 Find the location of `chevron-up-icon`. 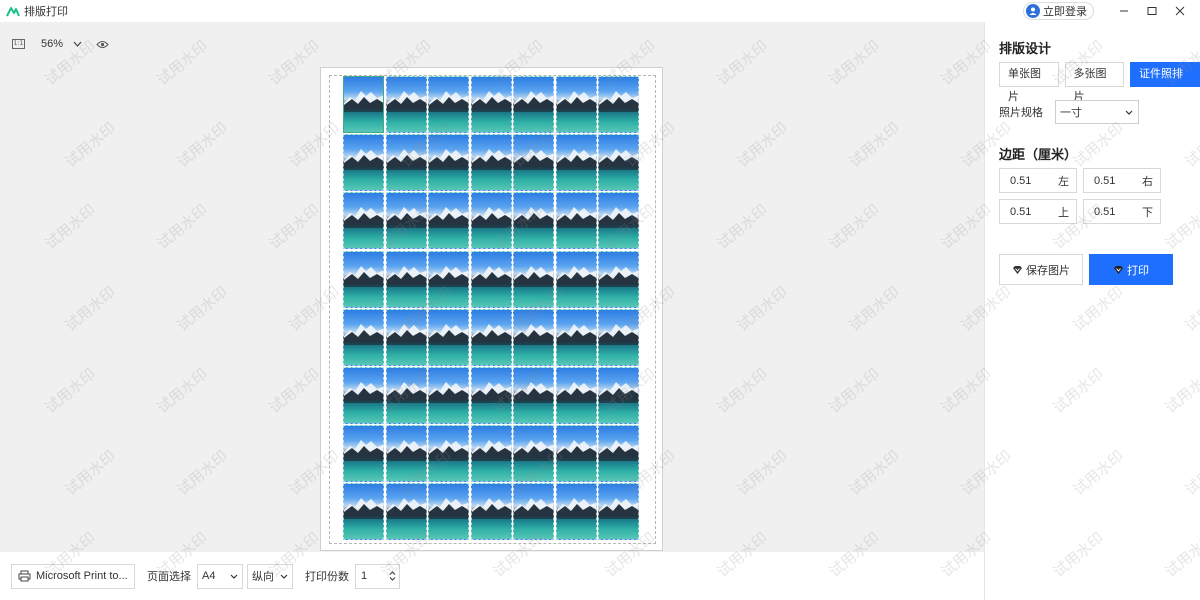

chevron-up-icon is located at coordinates (392, 573).